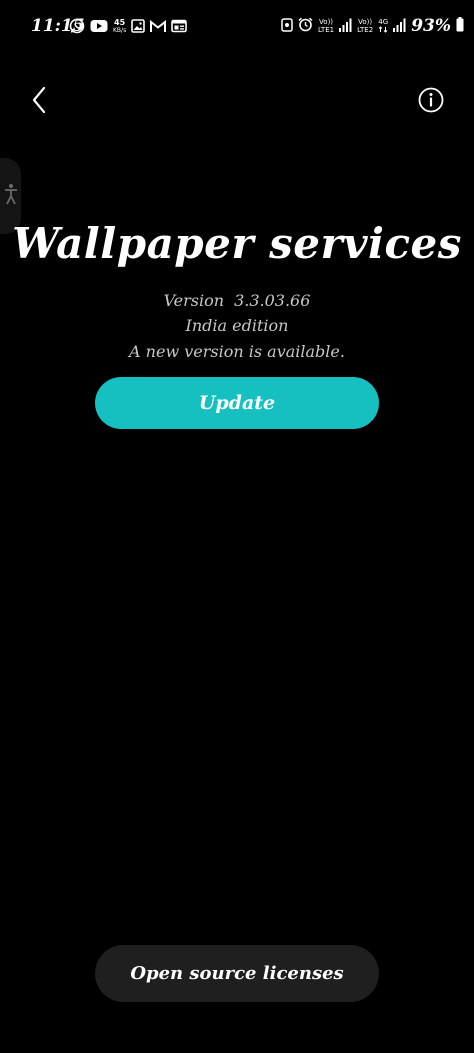 The width and height of the screenshot is (474, 1053). I want to click on accessibility-icon, so click(11, 196).